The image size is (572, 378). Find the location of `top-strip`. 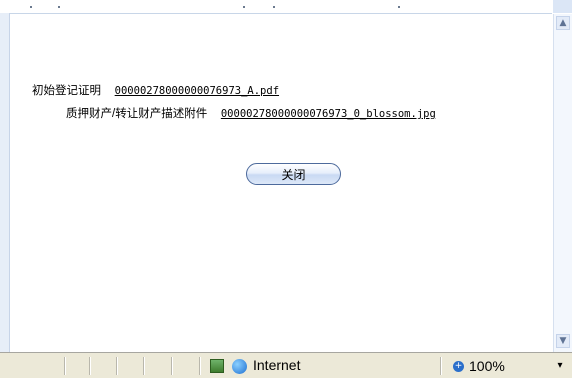

top-strip is located at coordinates (276, 7).